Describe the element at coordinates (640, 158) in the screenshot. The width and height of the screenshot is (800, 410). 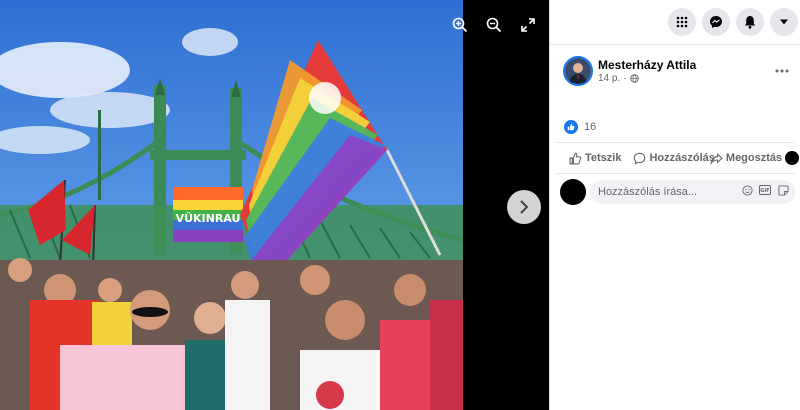
I see `comment-bubble-icon` at that location.